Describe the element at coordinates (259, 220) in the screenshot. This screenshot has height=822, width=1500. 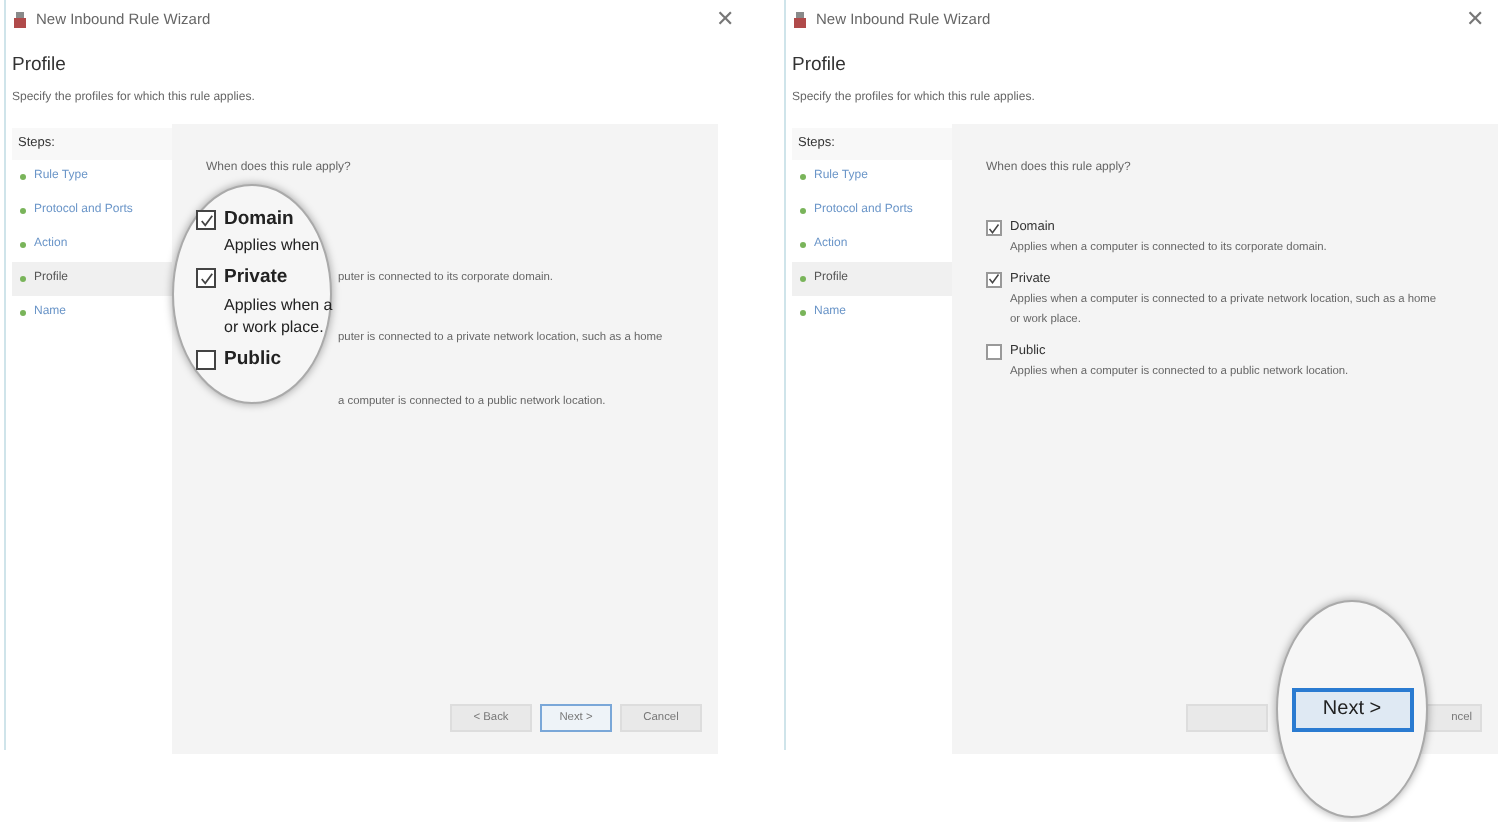
I see `option-label: Domain` at that location.